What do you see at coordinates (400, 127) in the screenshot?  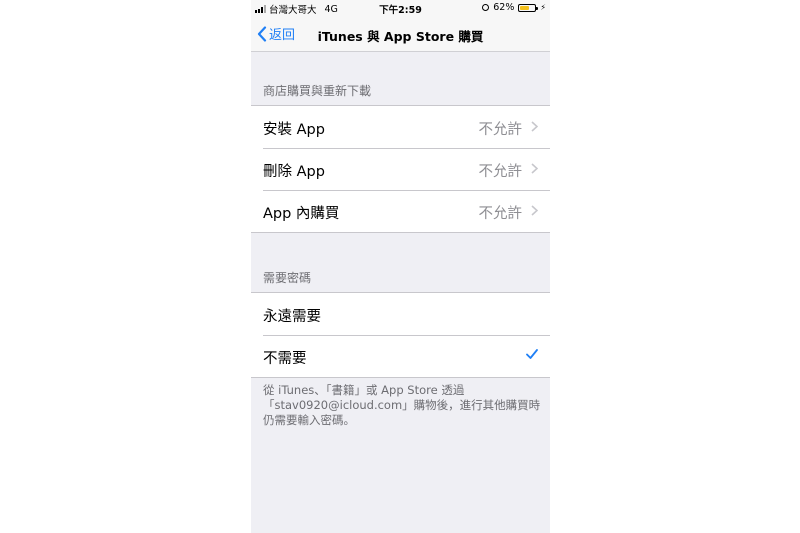 I see `row-install-apps: 安裝 App 不允許` at bounding box center [400, 127].